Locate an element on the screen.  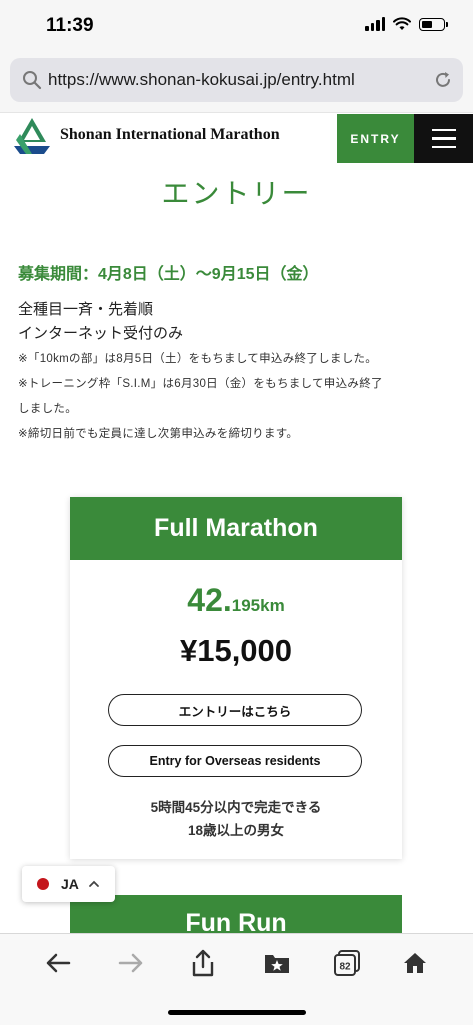
overseas-entry-button: Entry for Overseas residents is located at coordinates (235, 761).